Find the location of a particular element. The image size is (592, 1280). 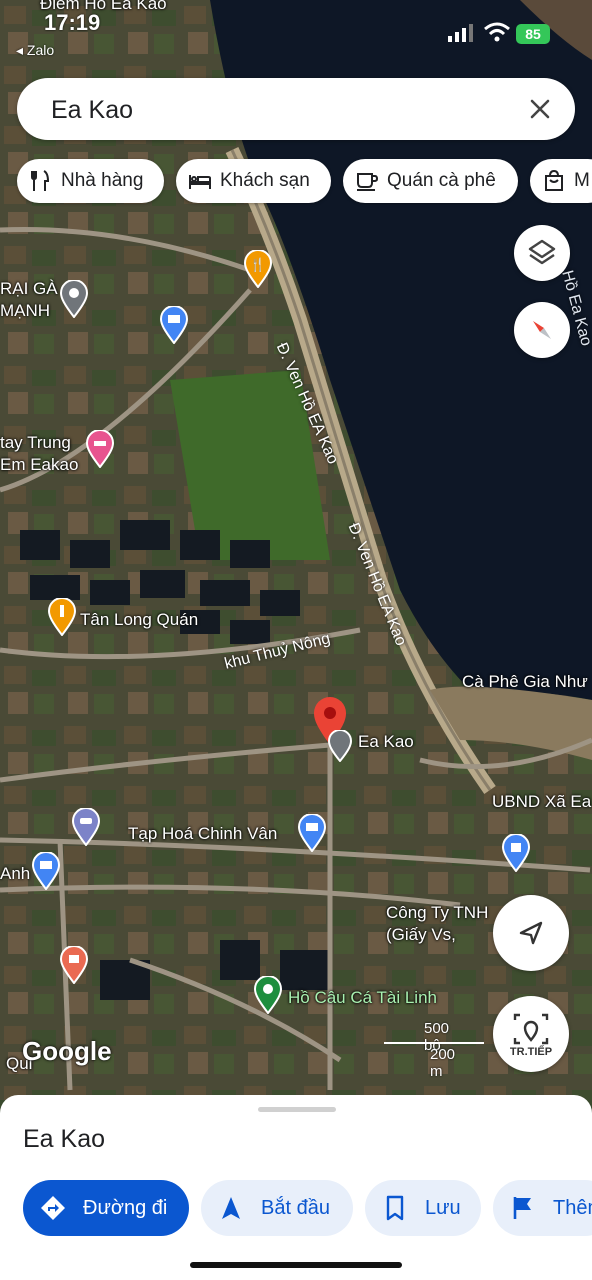

save-label: Lưu is located at coordinates (443, 1208).